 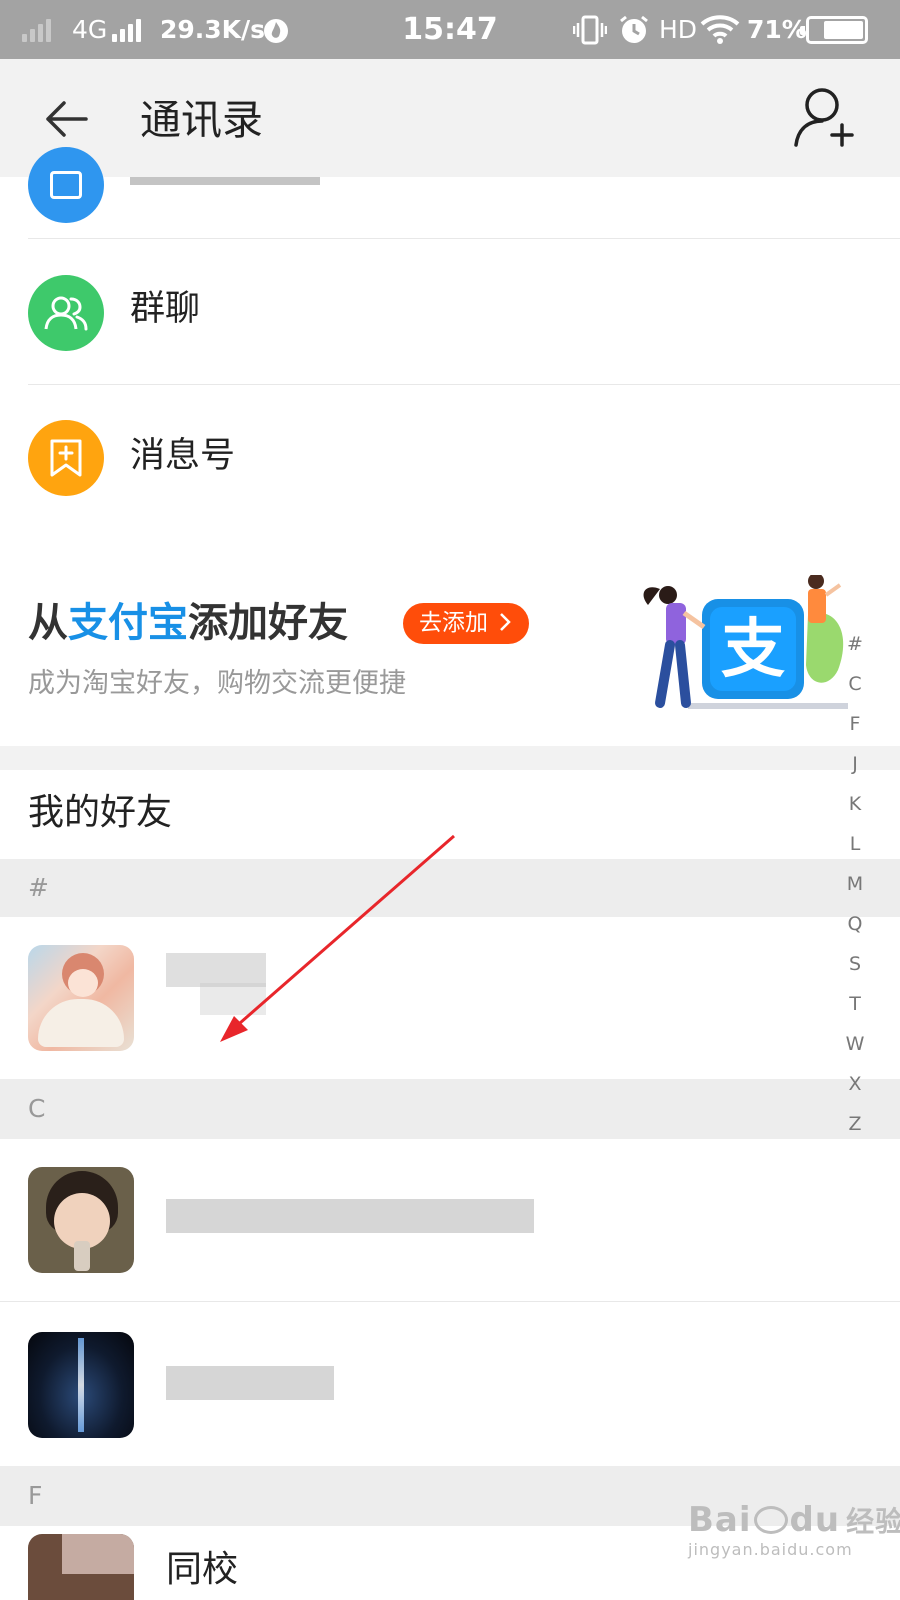 I want to click on group-header-c: C, so click(x=450, y=1109).